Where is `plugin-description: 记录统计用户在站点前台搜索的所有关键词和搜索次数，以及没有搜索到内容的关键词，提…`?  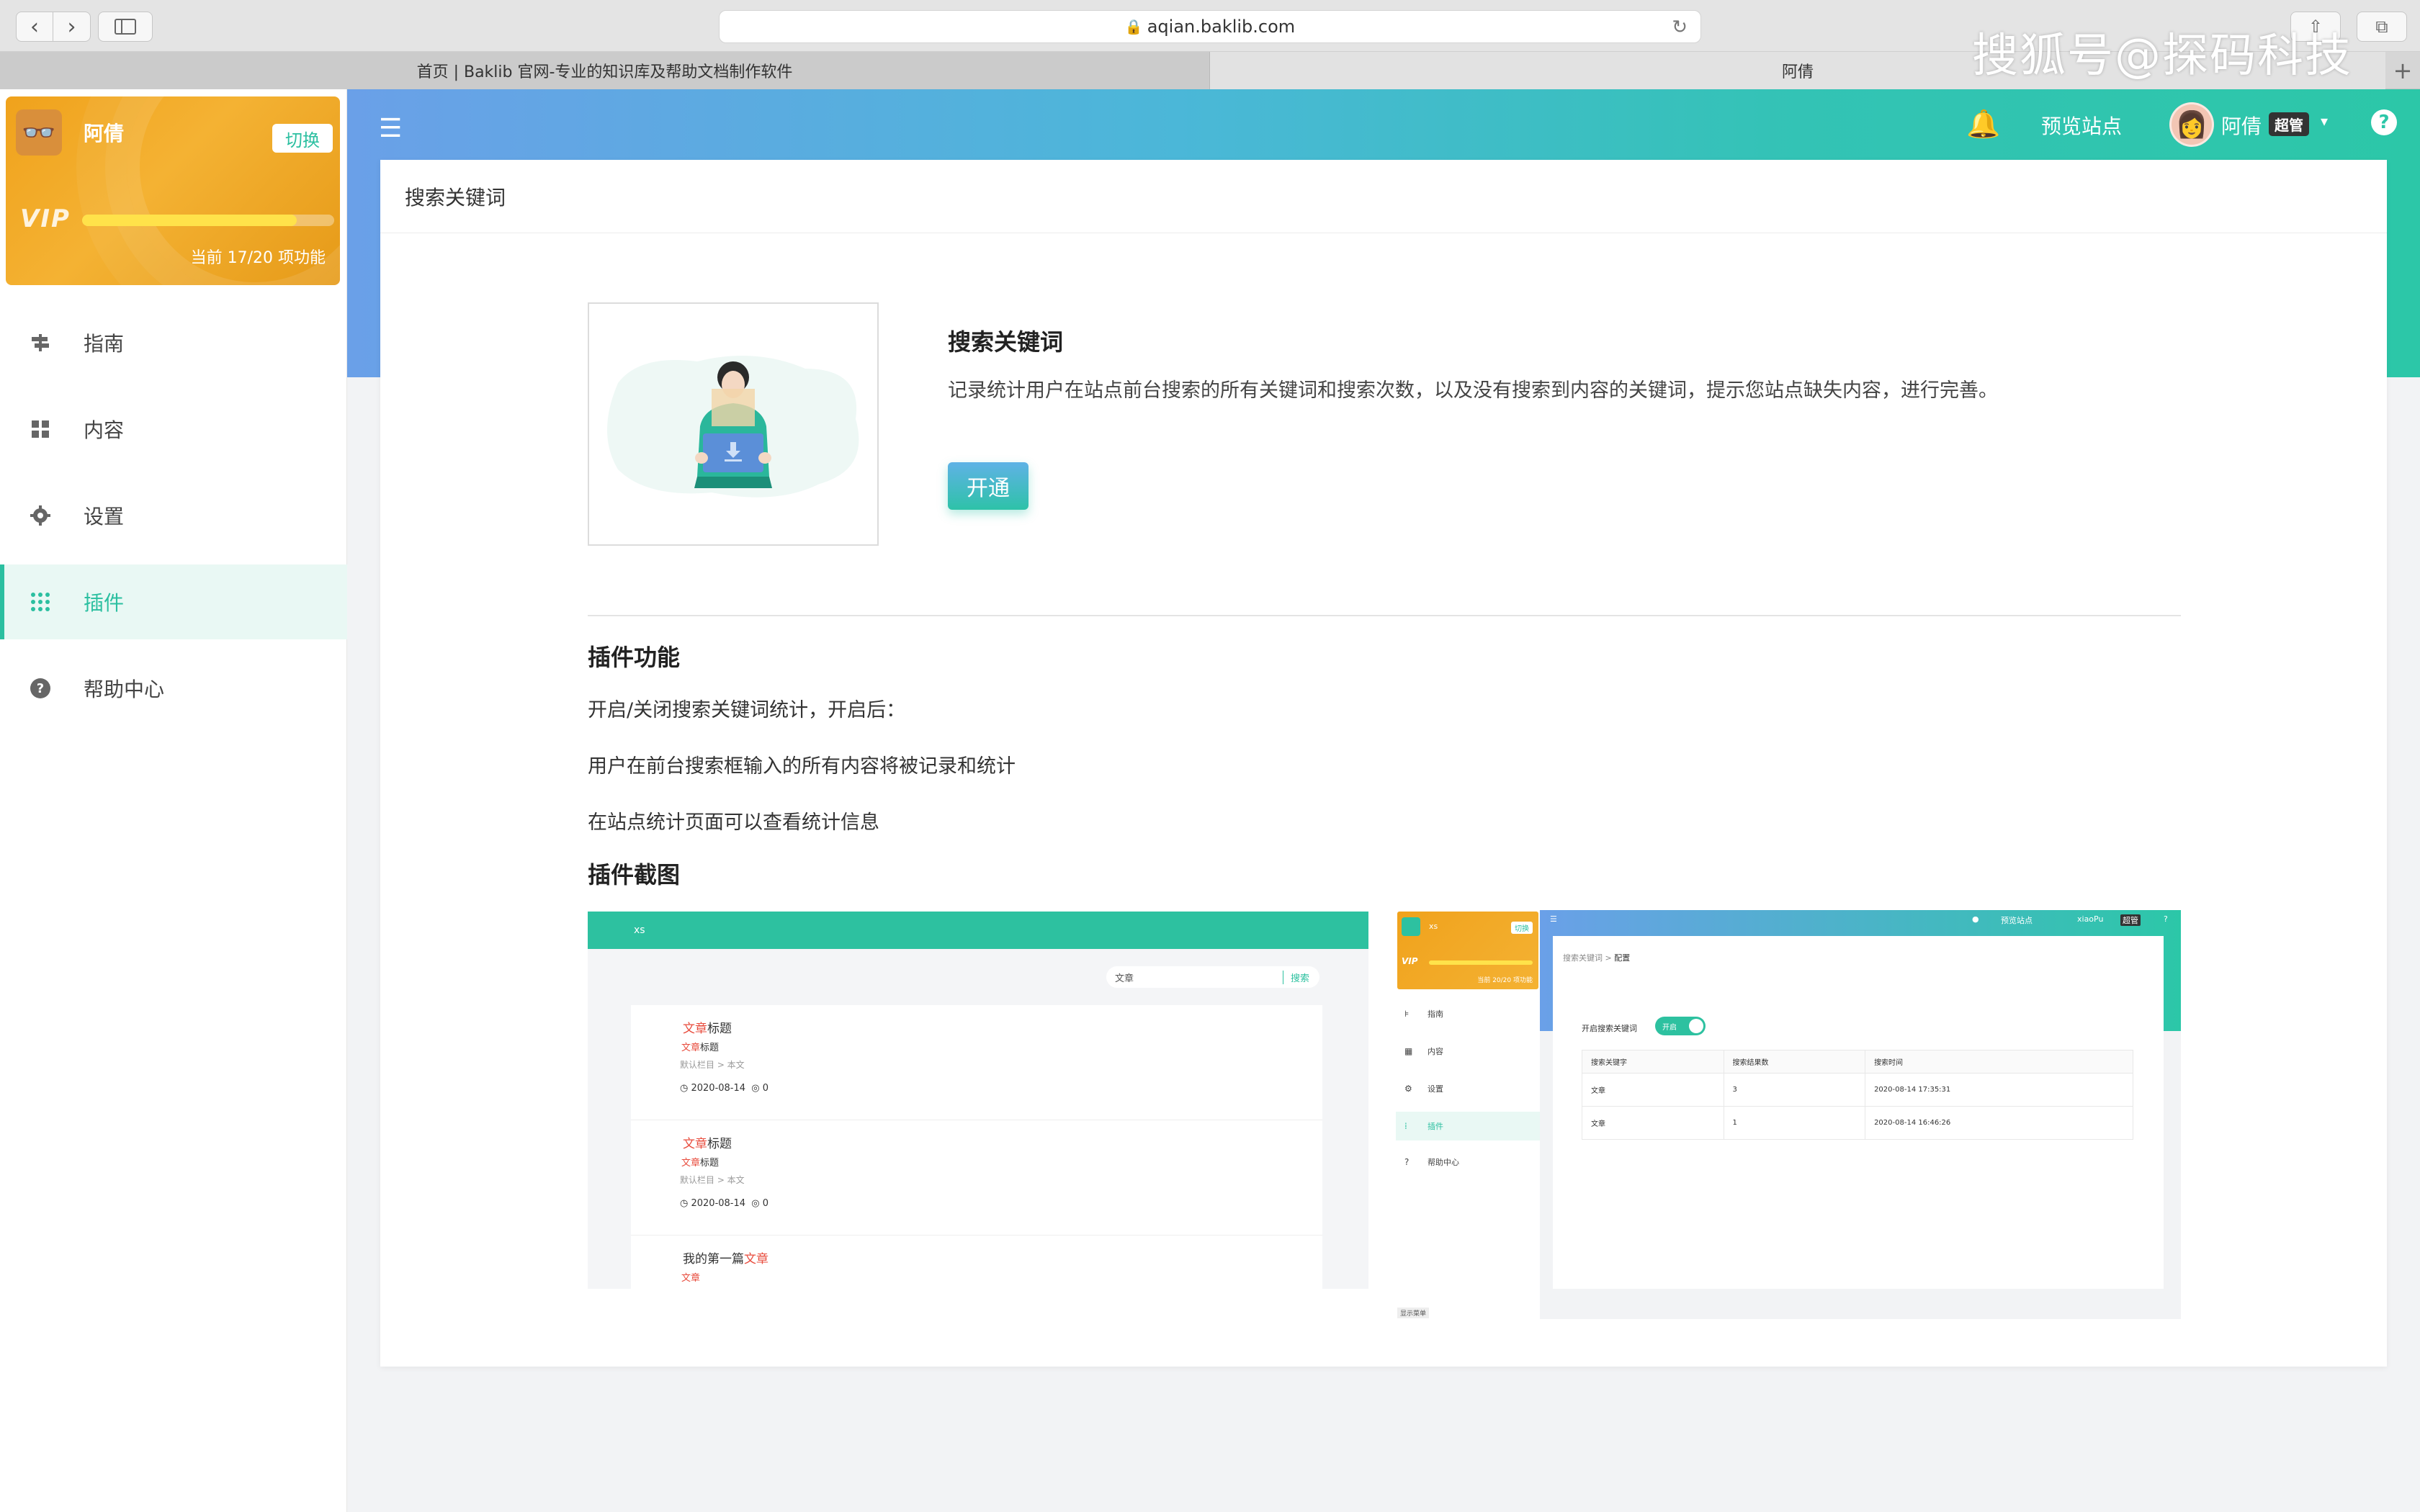
plugin-description: 记录统计用户在站点前台搜索的所有关键词和搜索次数，以及没有搜索到内容的关键词，提… is located at coordinates (1473, 390).